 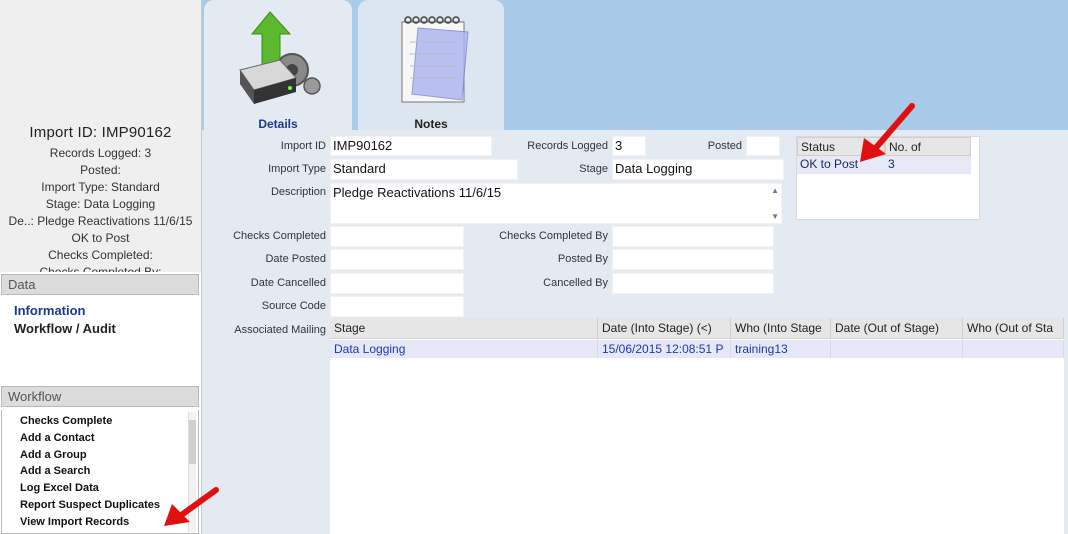 What do you see at coordinates (53, 455) in the screenshot?
I see `workflow-add-group: Add a Group` at bounding box center [53, 455].